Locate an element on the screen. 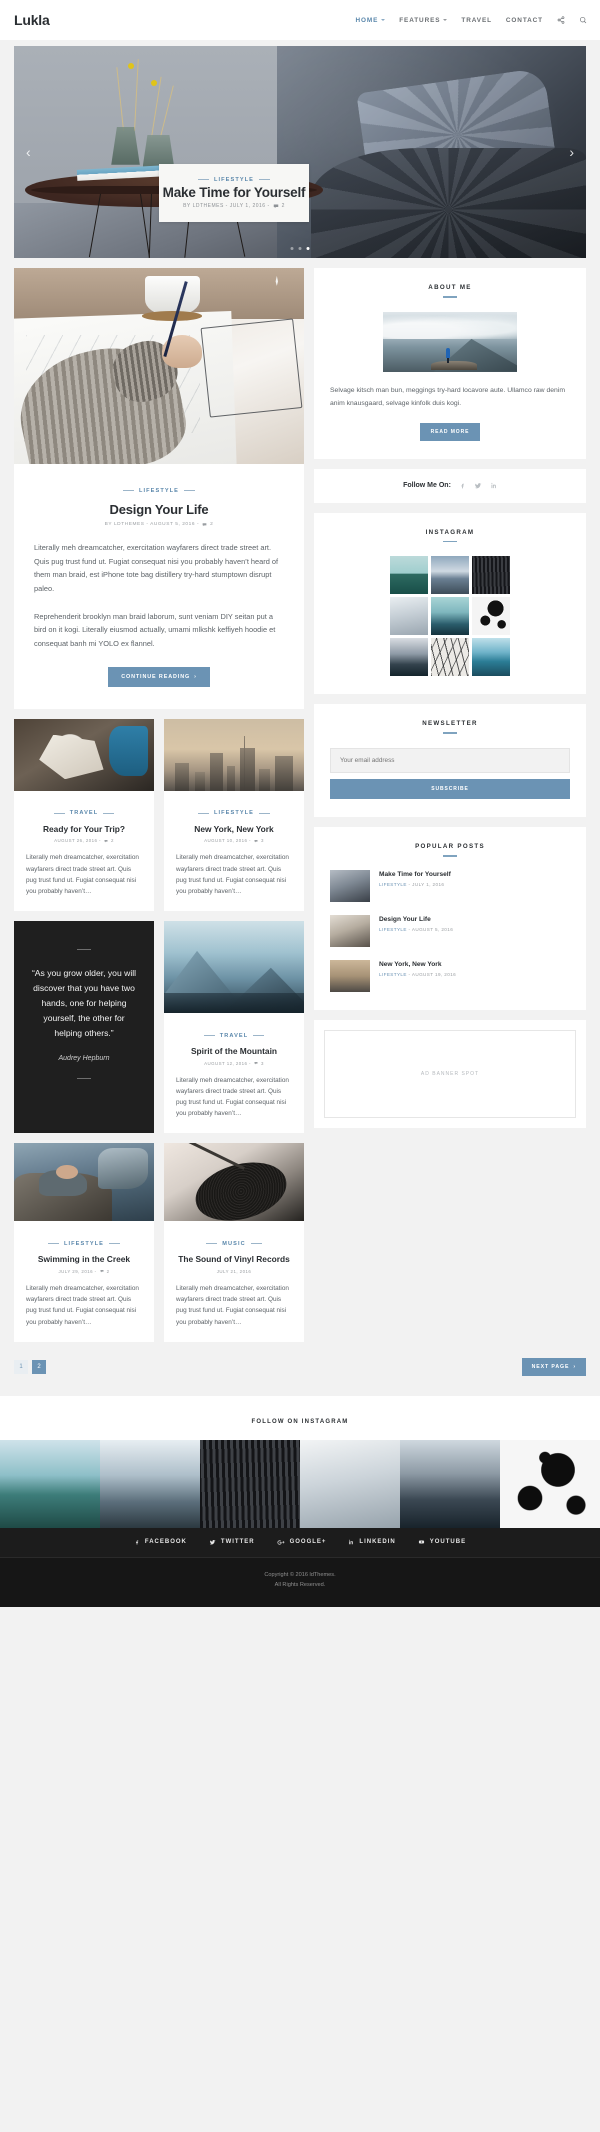  site-header: Lukla HOME FEATURES TRAVEL CONTACT is located at coordinates (300, 20).